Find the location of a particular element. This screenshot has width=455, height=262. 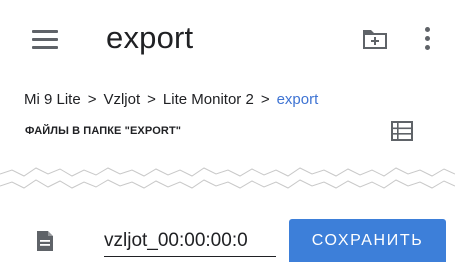

breadcrumb-item-lite-monitor: Lite Monitor 2 is located at coordinates (208, 99).